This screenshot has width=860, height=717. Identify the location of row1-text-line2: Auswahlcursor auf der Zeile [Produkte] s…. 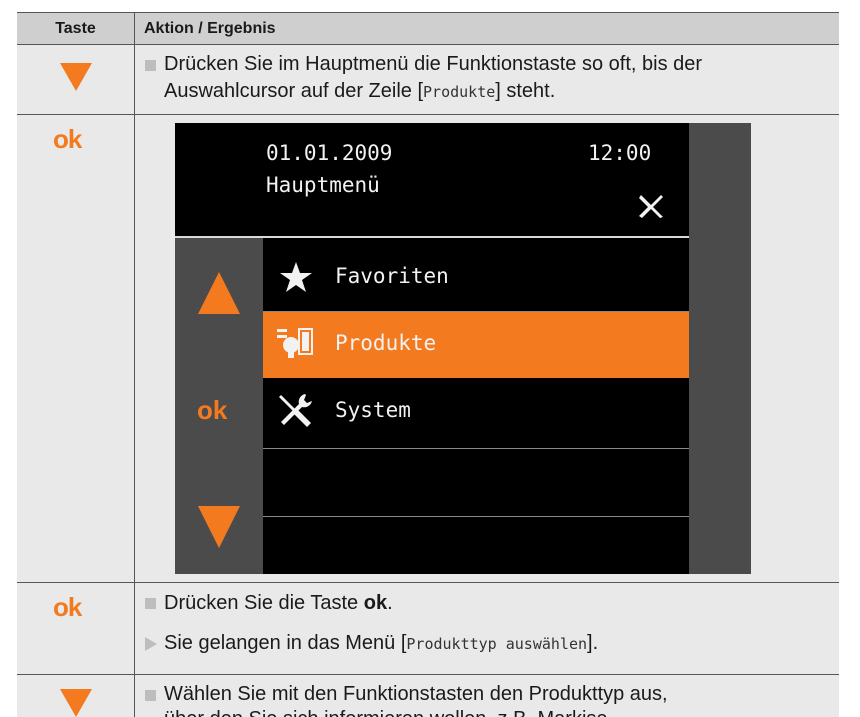
(360, 91).